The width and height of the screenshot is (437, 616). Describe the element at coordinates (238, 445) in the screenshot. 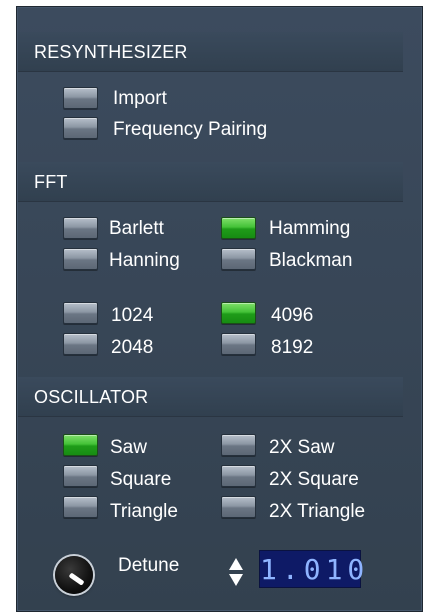

I see `2x-saw-wave-button` at that location.